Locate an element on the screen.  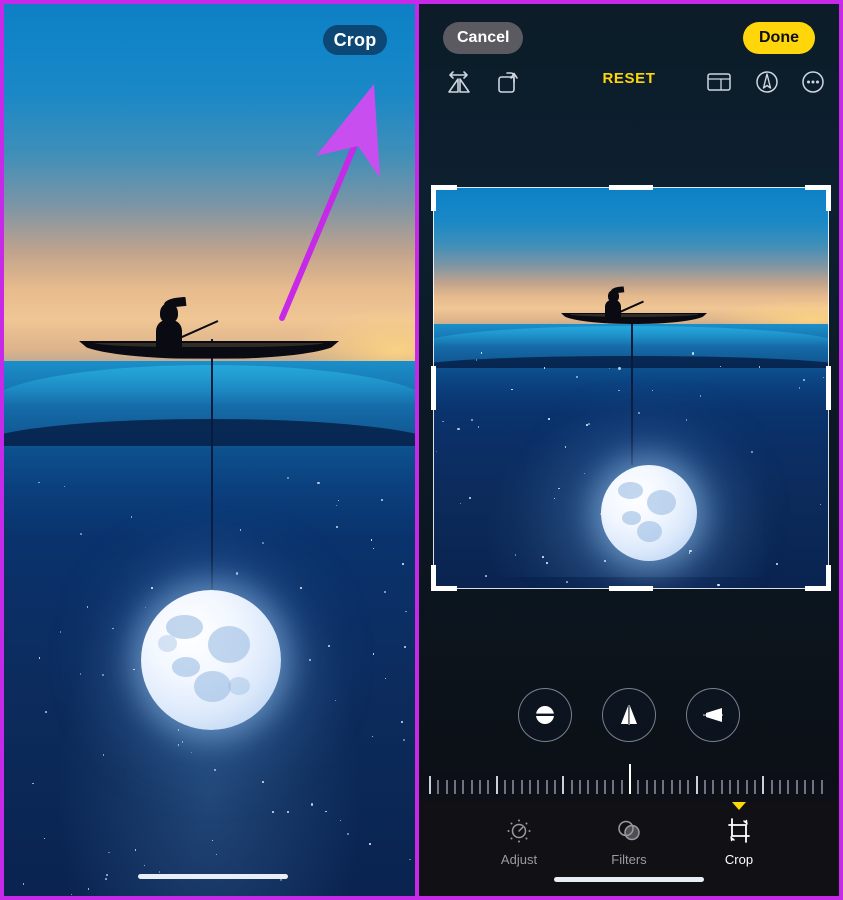
cancel-label: Cancel is located at coordinates (483, 37).